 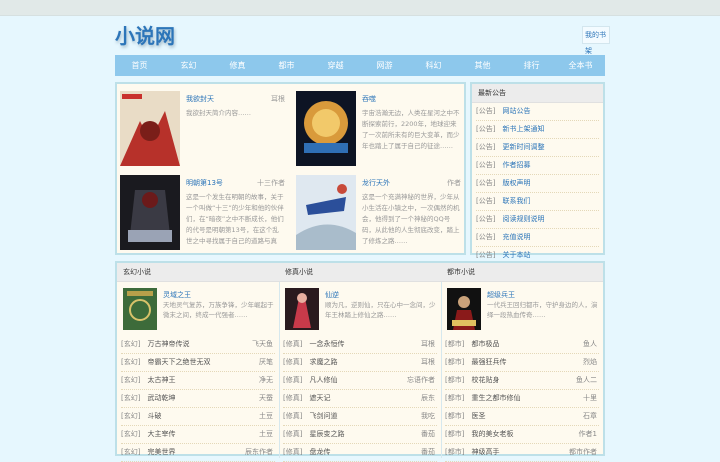 What do you see at coordinates (478, 416) in the screenshot?
I see `item-title: 医圣` at bounding box center [478, 416].